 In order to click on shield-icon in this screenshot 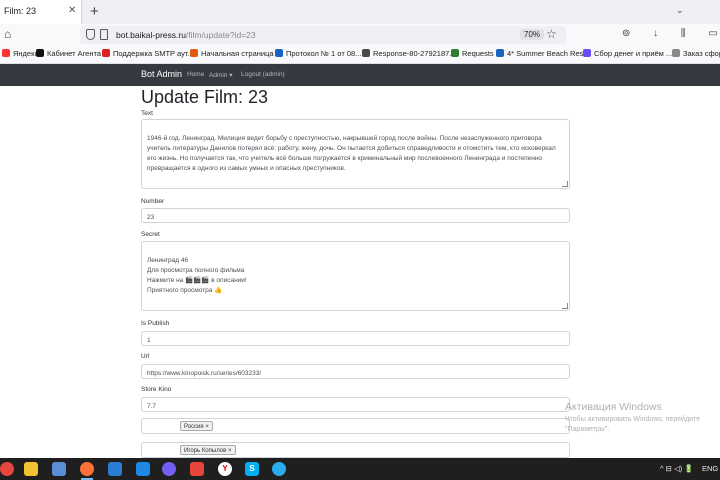, I will do `click(90, 34)`.